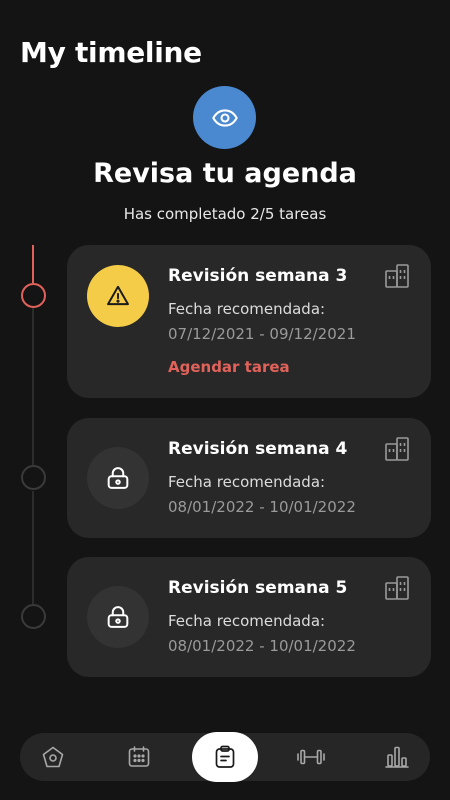 This screenshot has width=450, height=800. I want to click on dumbbell-icon, so click(311, 757).